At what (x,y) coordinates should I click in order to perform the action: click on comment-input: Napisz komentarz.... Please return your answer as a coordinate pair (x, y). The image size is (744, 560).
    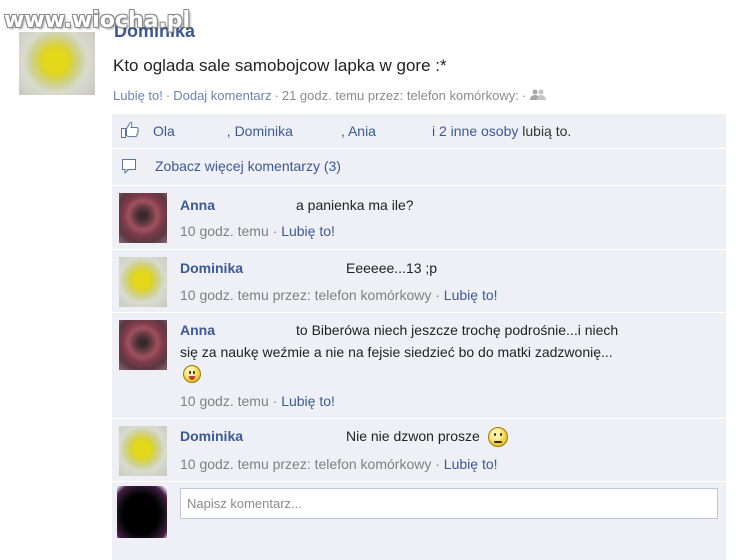
    Looking at the image, I should click on (449, 503).